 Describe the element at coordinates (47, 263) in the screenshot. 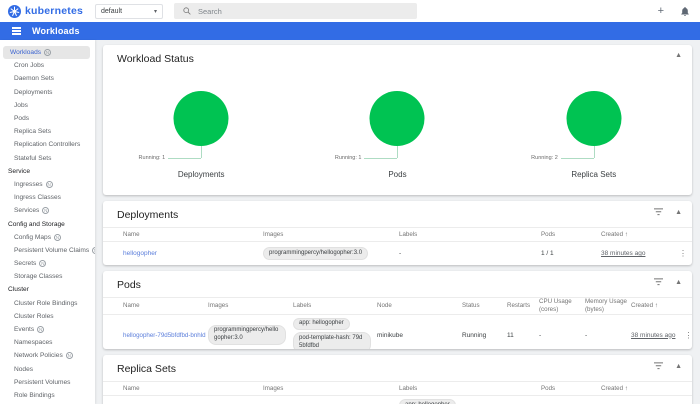

I see `sidebar-item-secrets: Secrets N` at that location.